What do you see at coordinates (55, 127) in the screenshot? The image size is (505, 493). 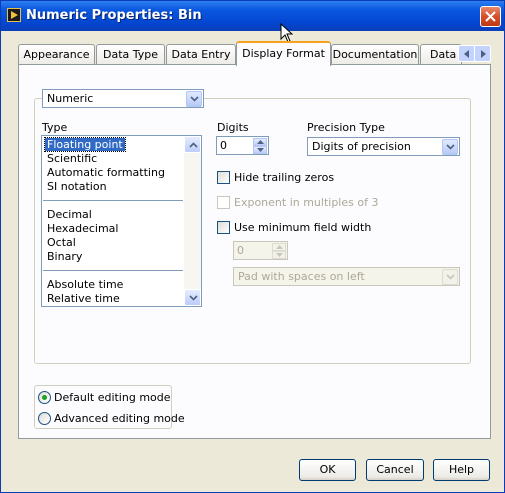 I see `type-label: Type` at bounding box center [55, 127].